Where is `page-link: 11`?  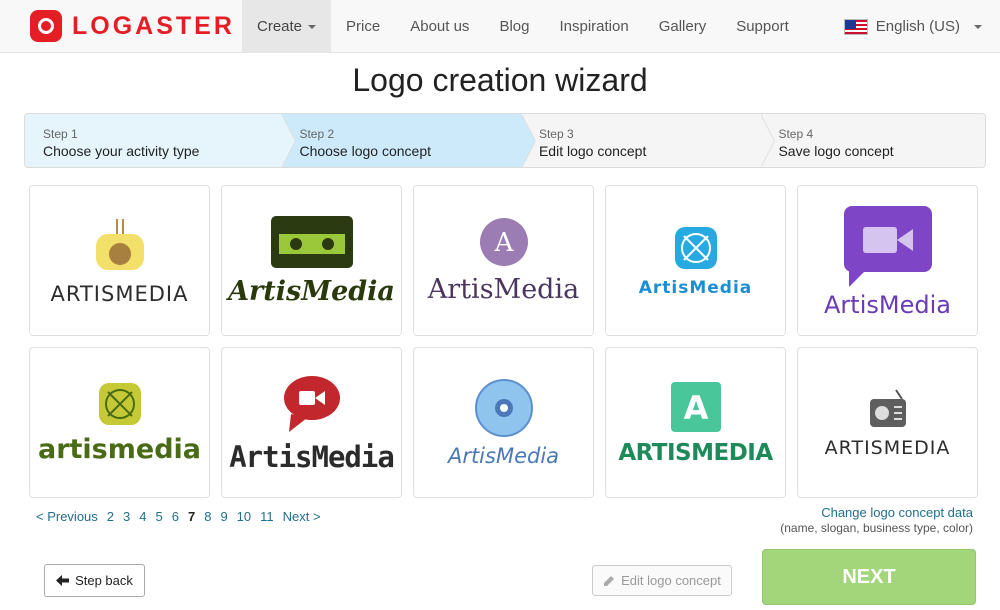
page-link: 11 is located at coordinates (267, 516).